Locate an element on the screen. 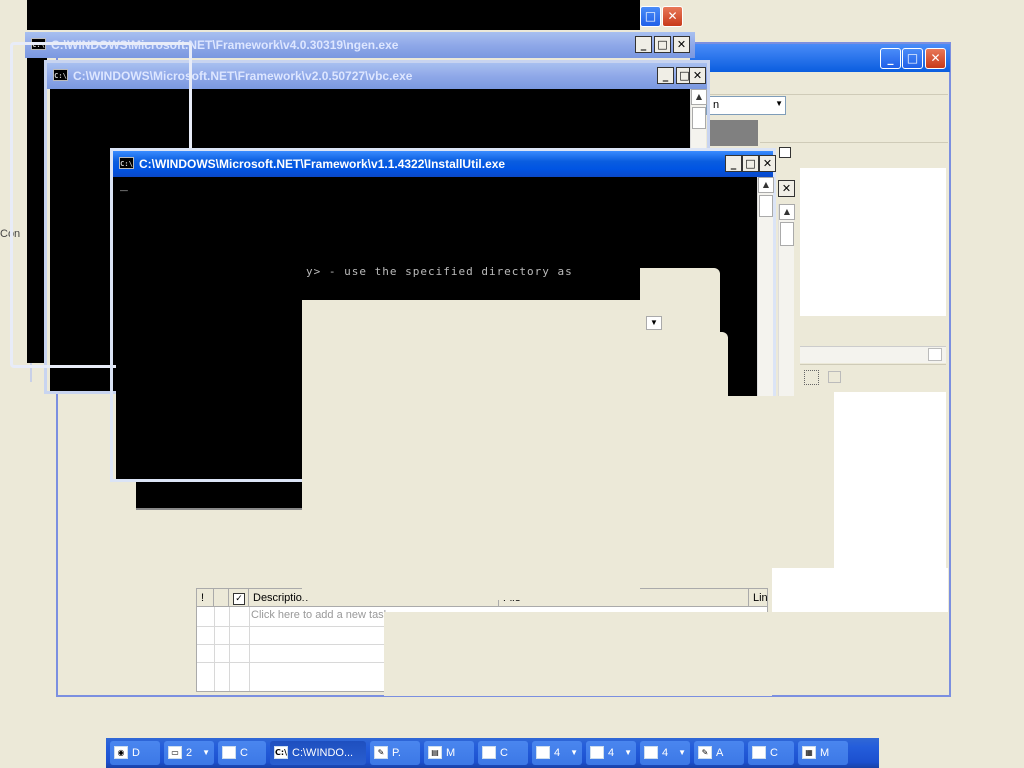 The width and height of the screenshot is (1024, 768). tool-icon: ✎ is located at coordinates (705, 752).